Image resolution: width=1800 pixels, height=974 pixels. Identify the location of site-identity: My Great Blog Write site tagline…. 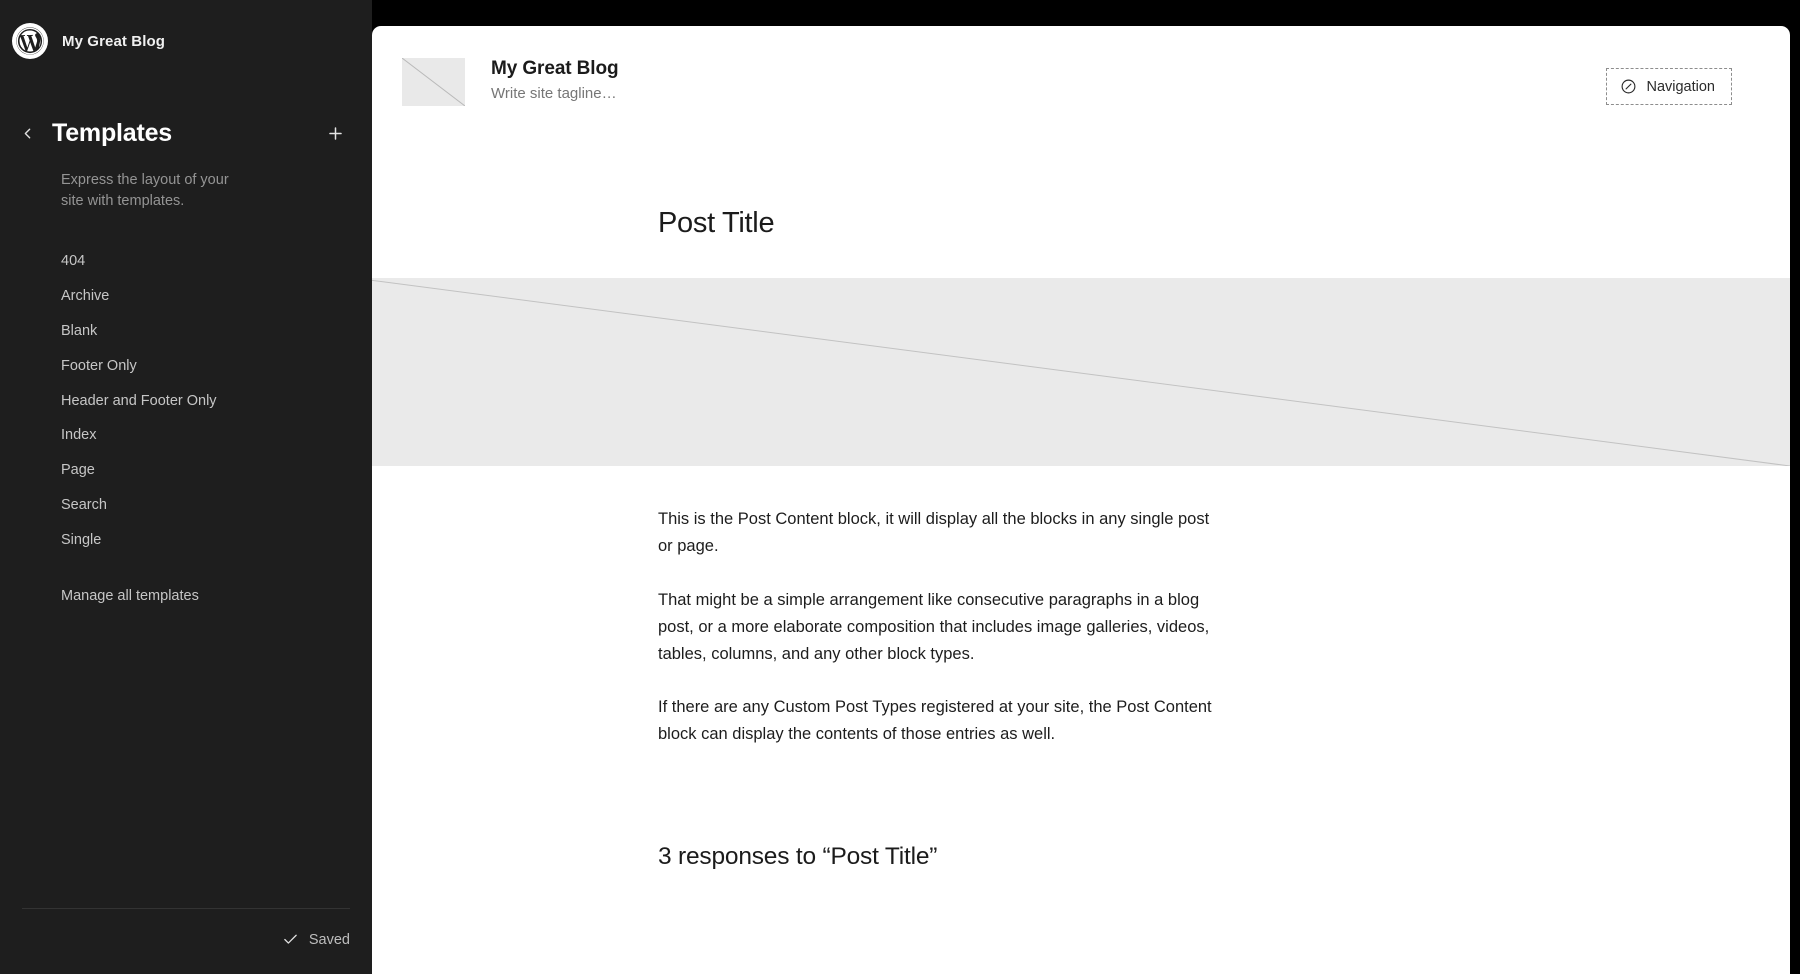
(1048, 78).